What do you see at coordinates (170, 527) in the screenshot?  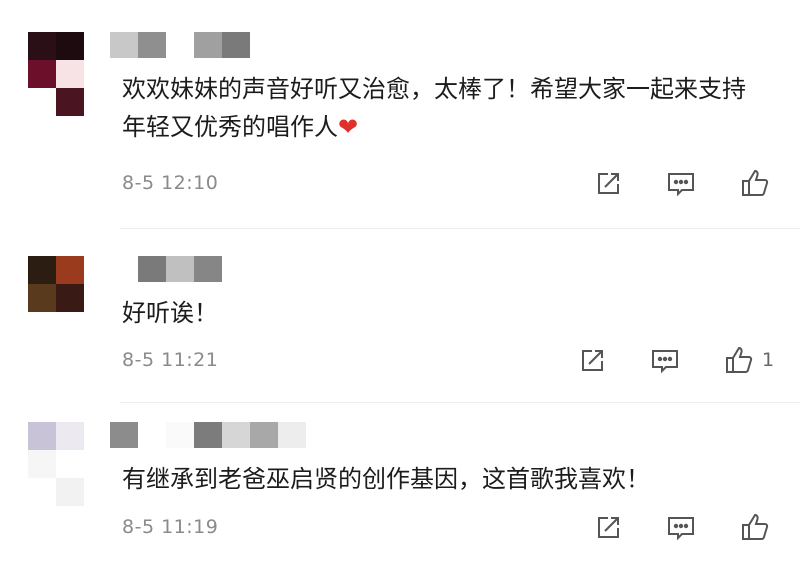 I see `comment-time: 8-5 11:19` at bounding box center [170, 527].